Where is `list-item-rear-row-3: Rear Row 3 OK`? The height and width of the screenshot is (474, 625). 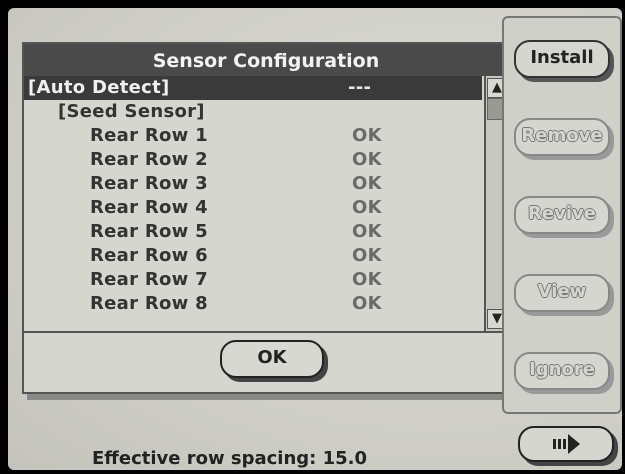 list-item-rear-row-3: Rear Row 3 OK is located at coordinates (253, 184).